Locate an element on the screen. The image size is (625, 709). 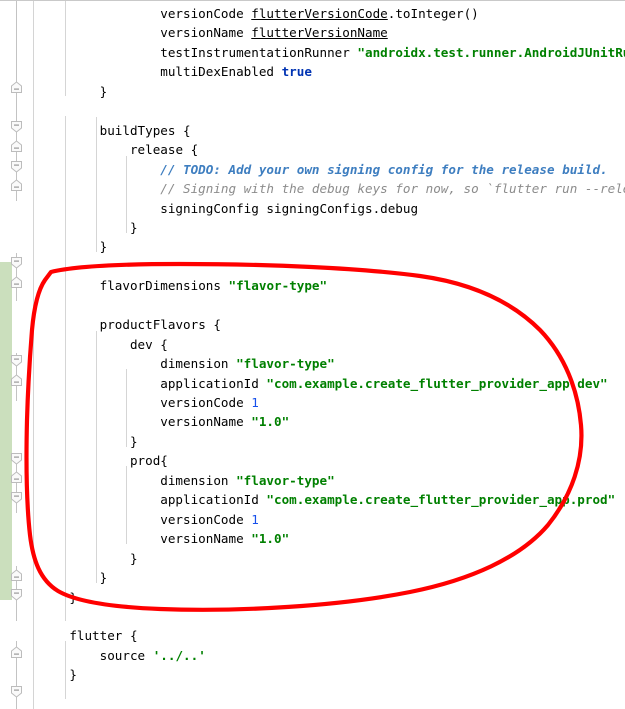
code-token-plain: prod{ is located at coordinates (148, 461).